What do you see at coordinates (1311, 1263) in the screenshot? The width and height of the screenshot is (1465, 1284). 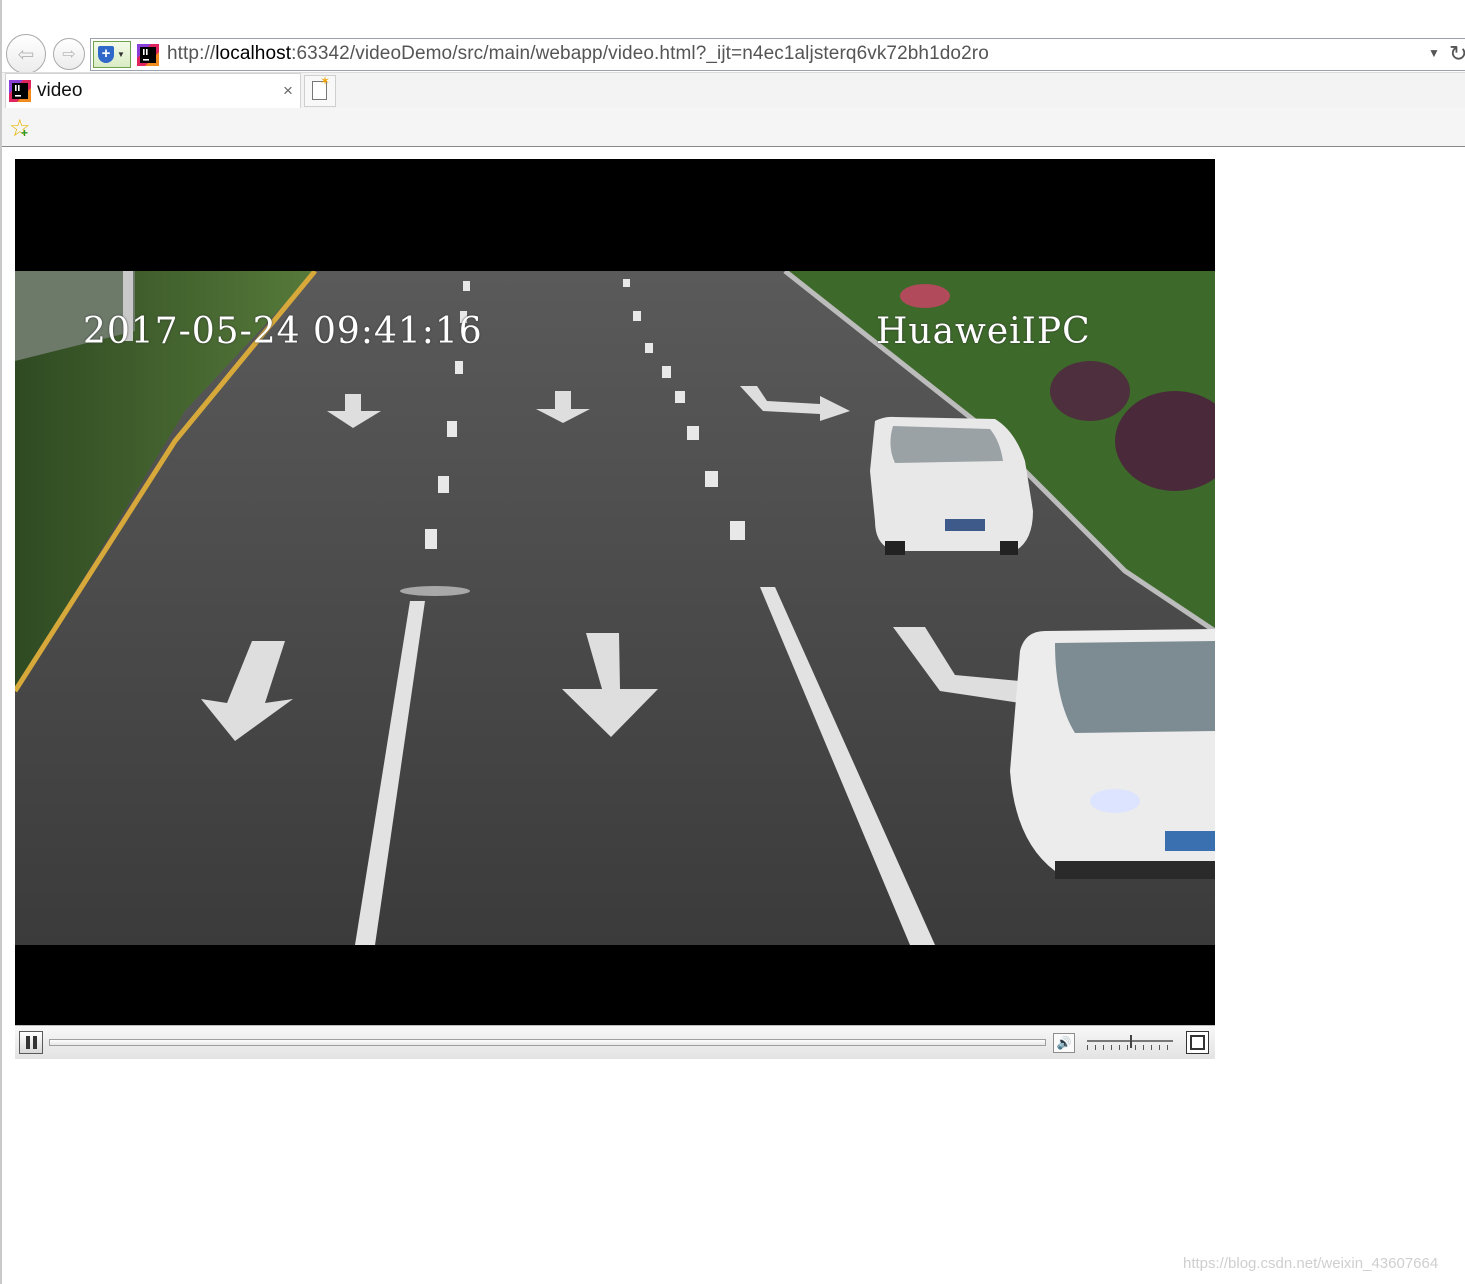 I see `watermark: https://blog.csdn.net/weixin_43607664` at bounding box center [1311, 1263].